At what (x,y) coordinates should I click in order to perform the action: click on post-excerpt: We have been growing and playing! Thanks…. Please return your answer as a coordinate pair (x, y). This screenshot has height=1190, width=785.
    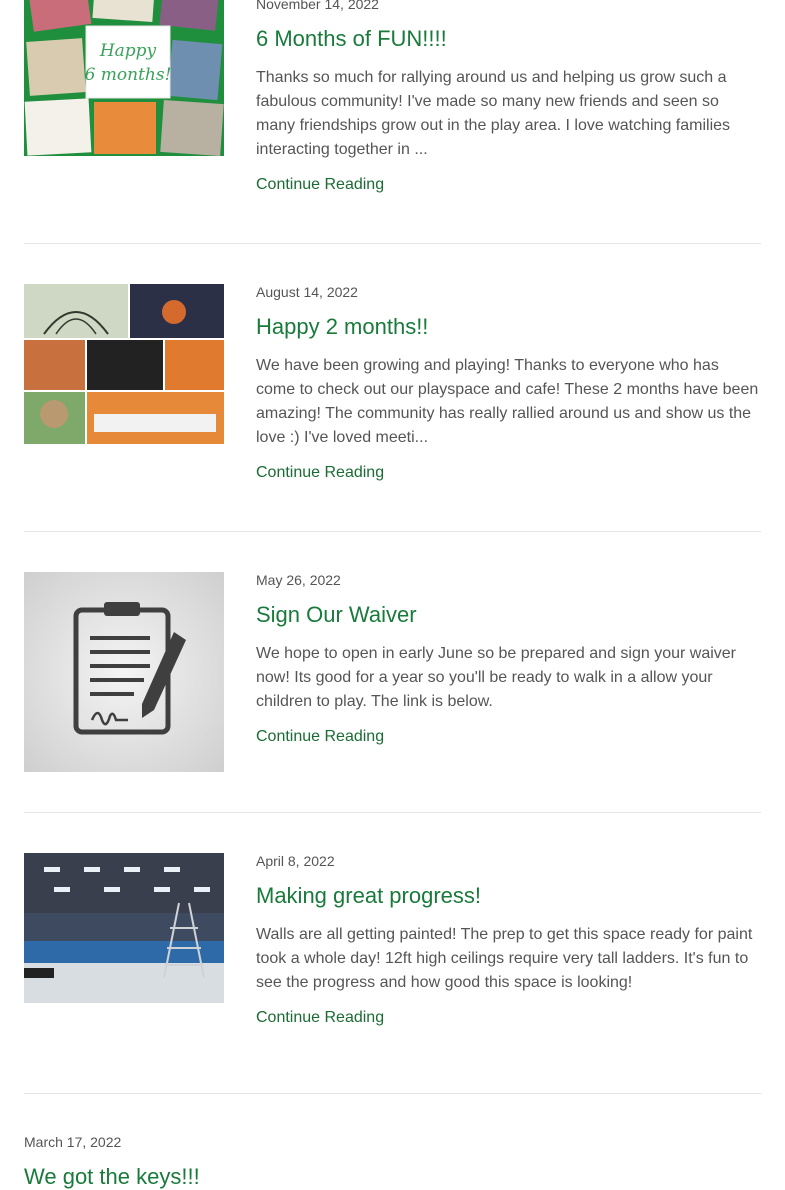
    Looking at the image, I should click on (507, 401).